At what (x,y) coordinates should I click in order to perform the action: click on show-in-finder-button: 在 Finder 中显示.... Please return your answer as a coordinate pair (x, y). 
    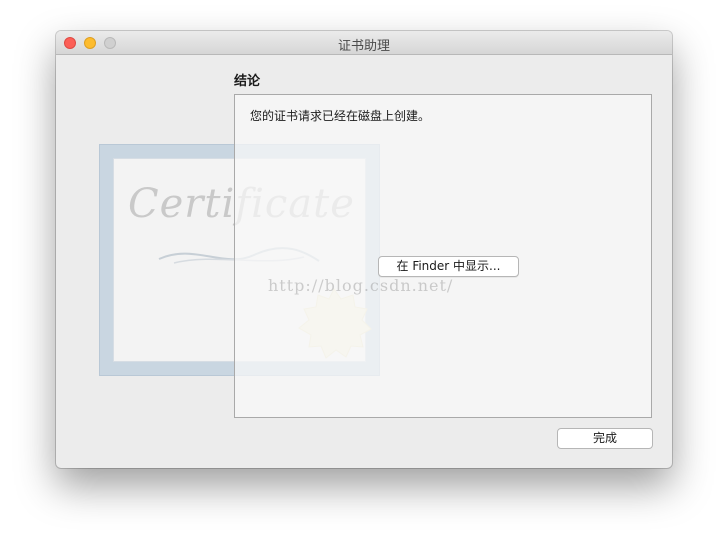
    Looking at the image, I should click on (448, 266).